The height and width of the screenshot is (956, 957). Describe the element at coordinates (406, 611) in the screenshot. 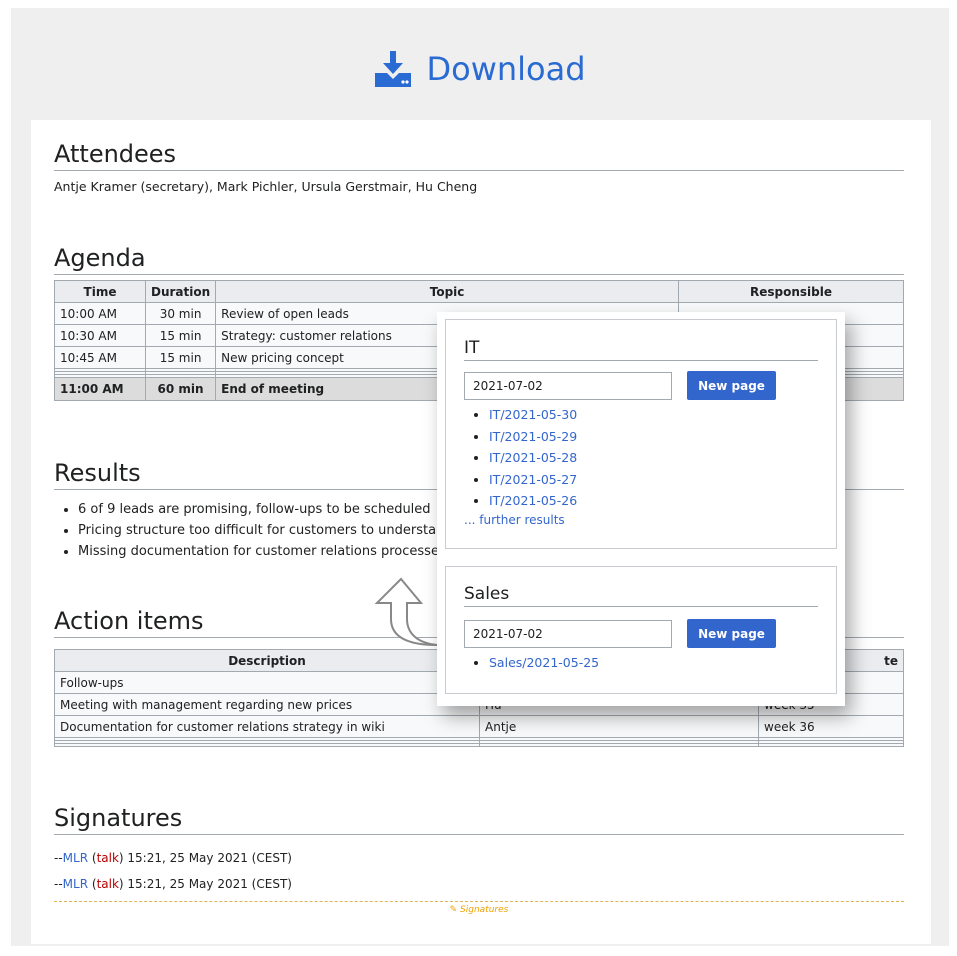

I see `curved-arrow-icon` at that location.